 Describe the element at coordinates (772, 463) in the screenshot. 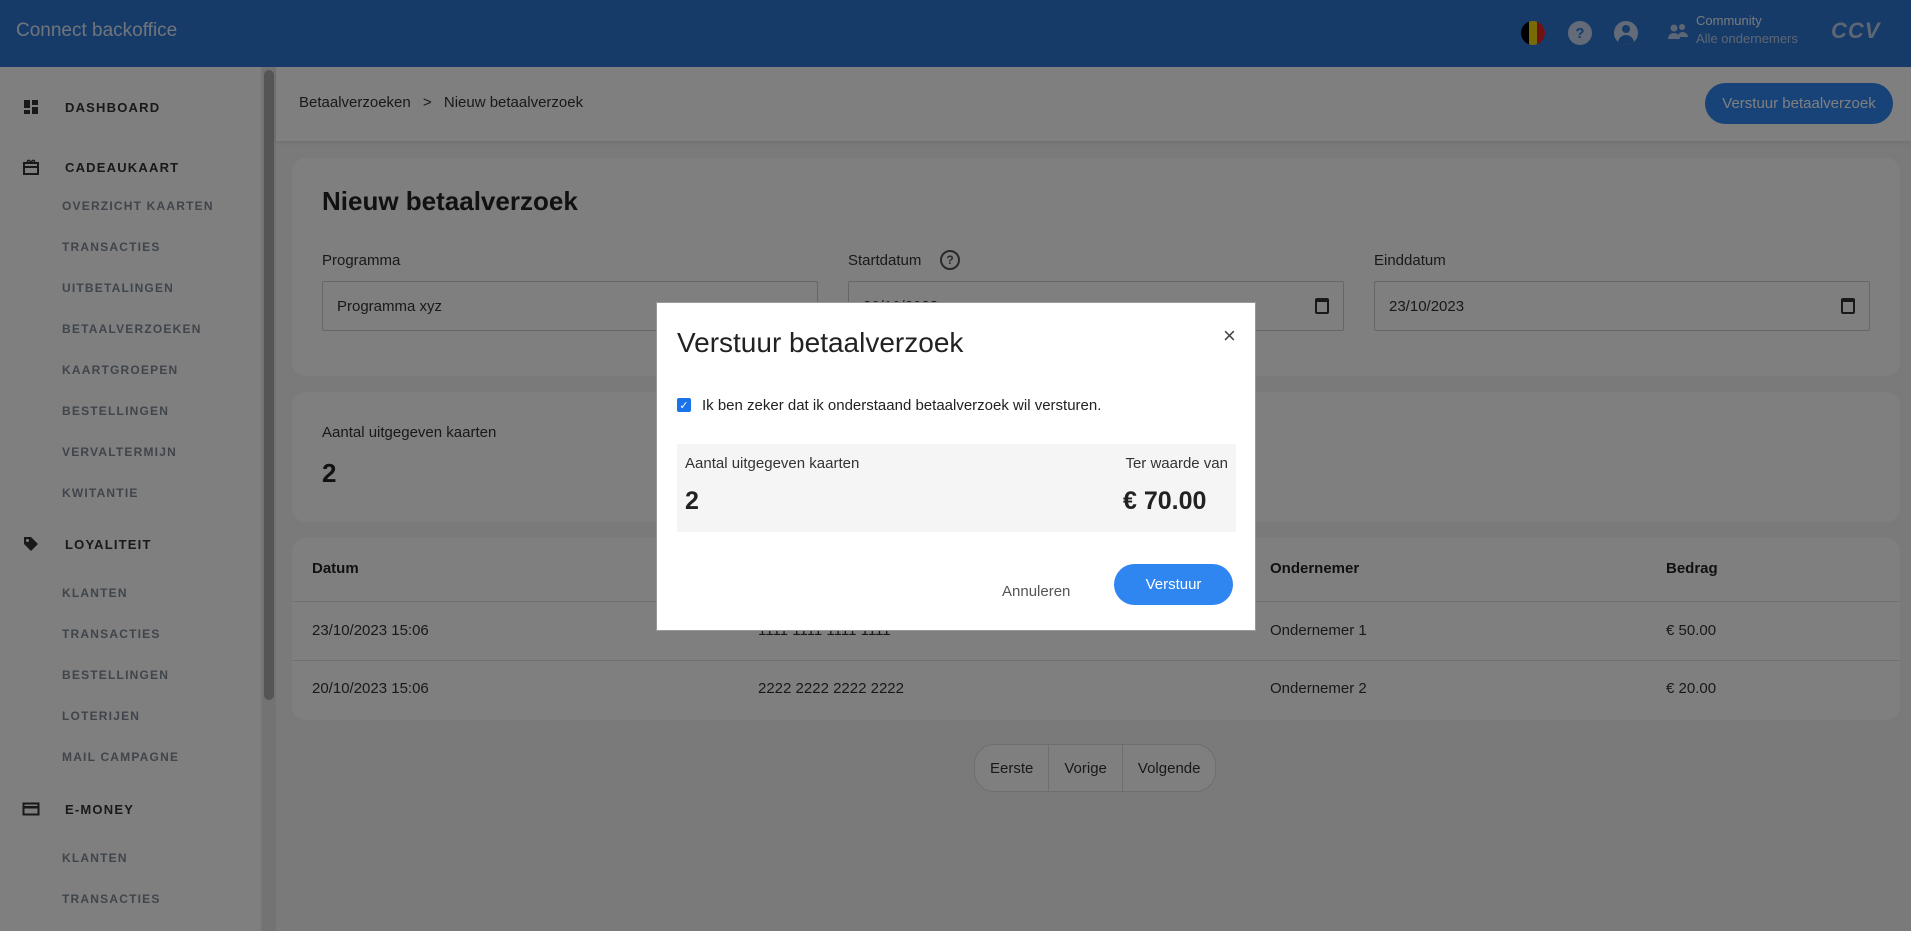

I see `summary-count-label: Aantal uitgegeven kaarten` at that location.